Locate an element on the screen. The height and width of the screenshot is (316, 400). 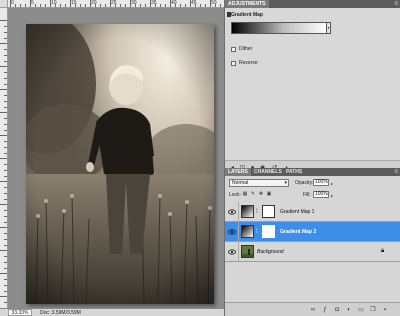
fill-chevron-icon: ▸ is located at coordinates (332, 195).